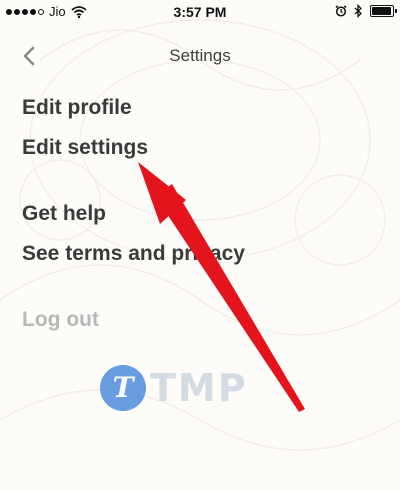 The height and width of the screenshot is (490, 400). What do you see at coordinates (64, 214) in the screenshot?
I see `get-help-link: Get help` at bounding box center [64, 214].